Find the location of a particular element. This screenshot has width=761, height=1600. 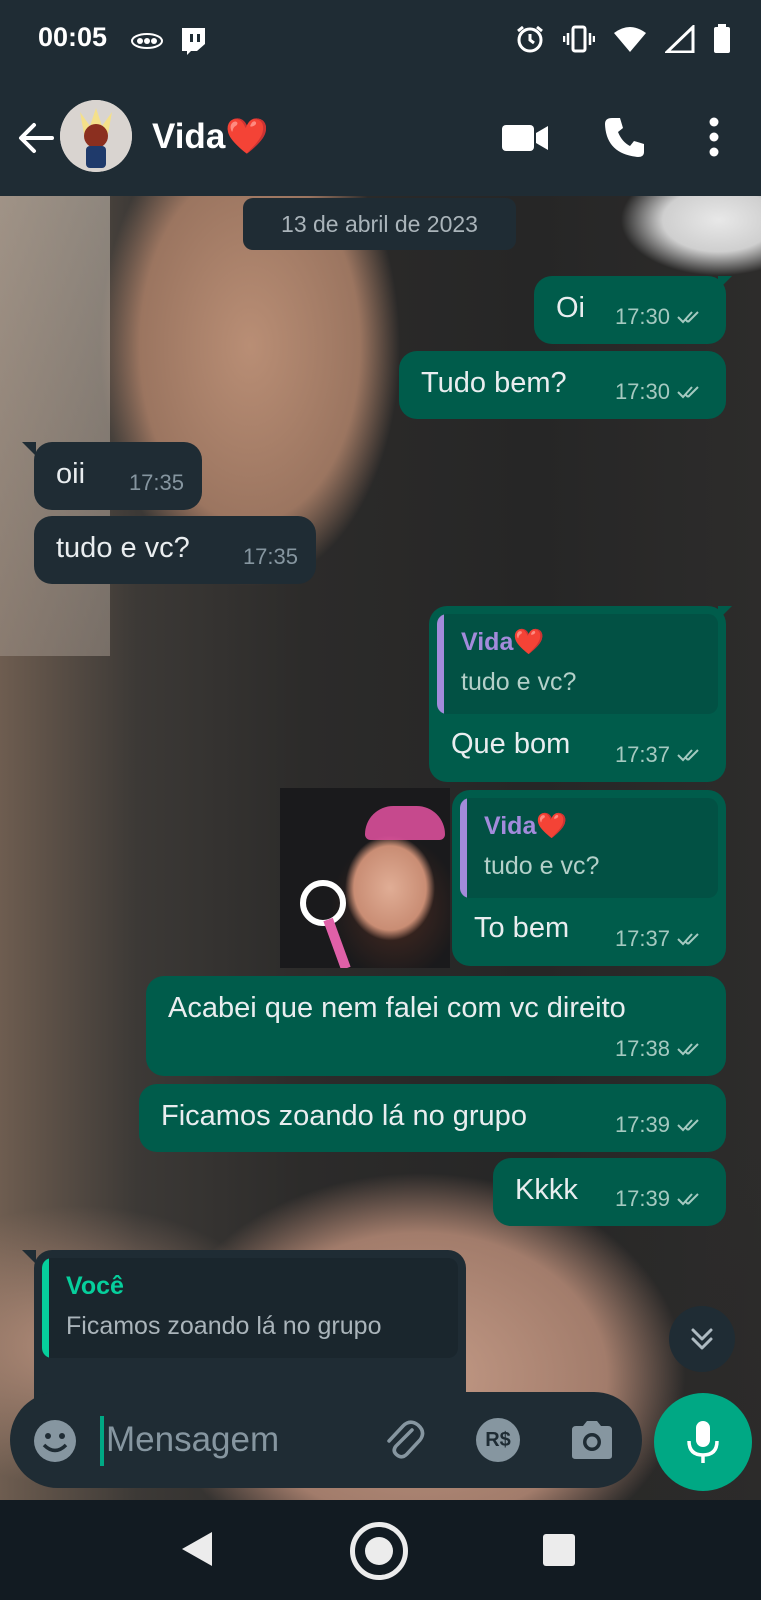

nav-home-icon is located at coordinates (379, 1551).